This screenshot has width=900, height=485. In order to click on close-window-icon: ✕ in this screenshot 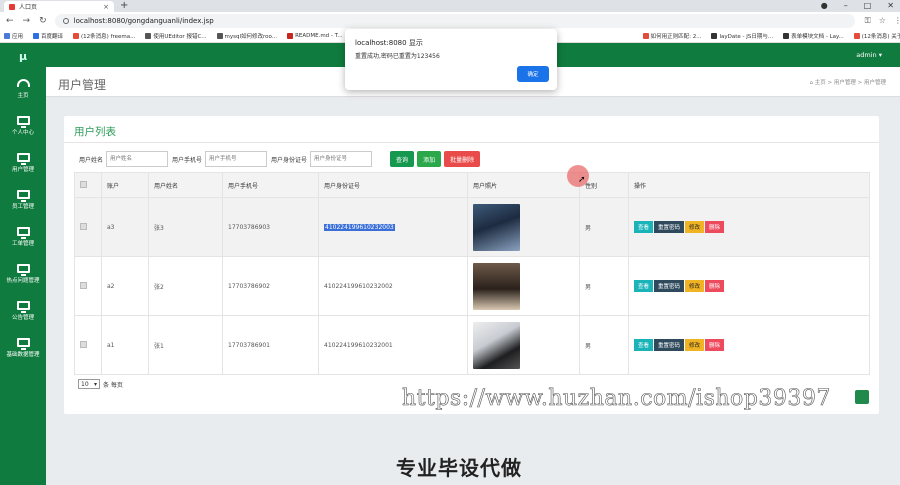, I will do `click(890, 6)`.